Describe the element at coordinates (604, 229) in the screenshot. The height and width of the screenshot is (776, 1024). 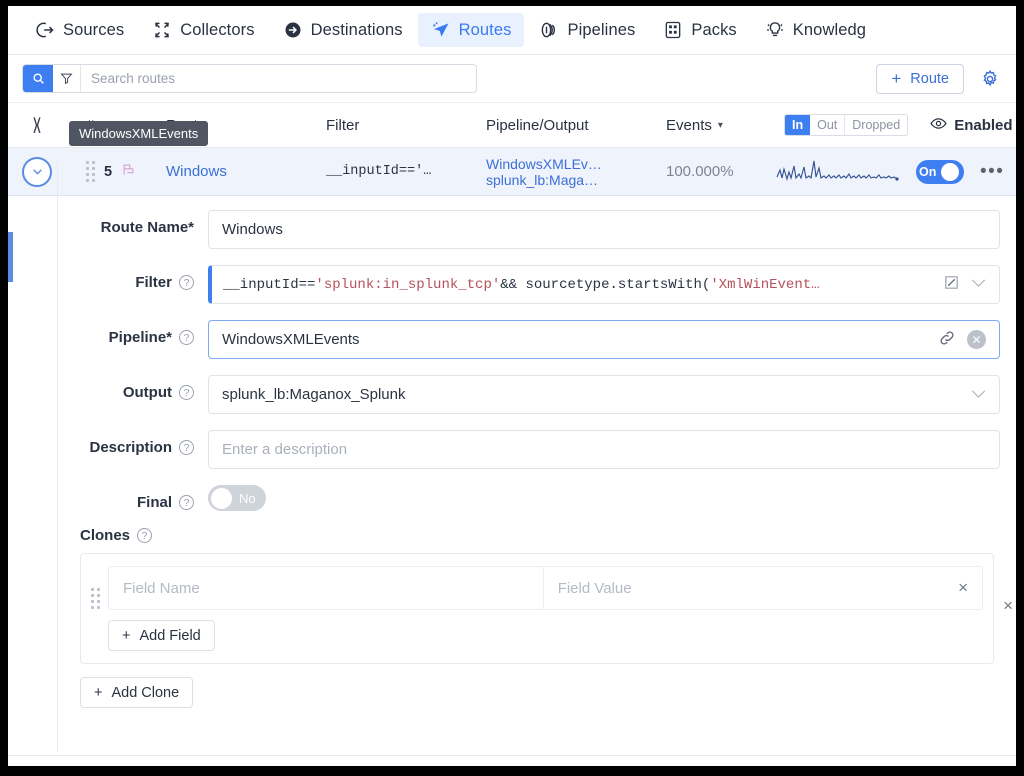
I see `route-name-input: Windows` at that location.